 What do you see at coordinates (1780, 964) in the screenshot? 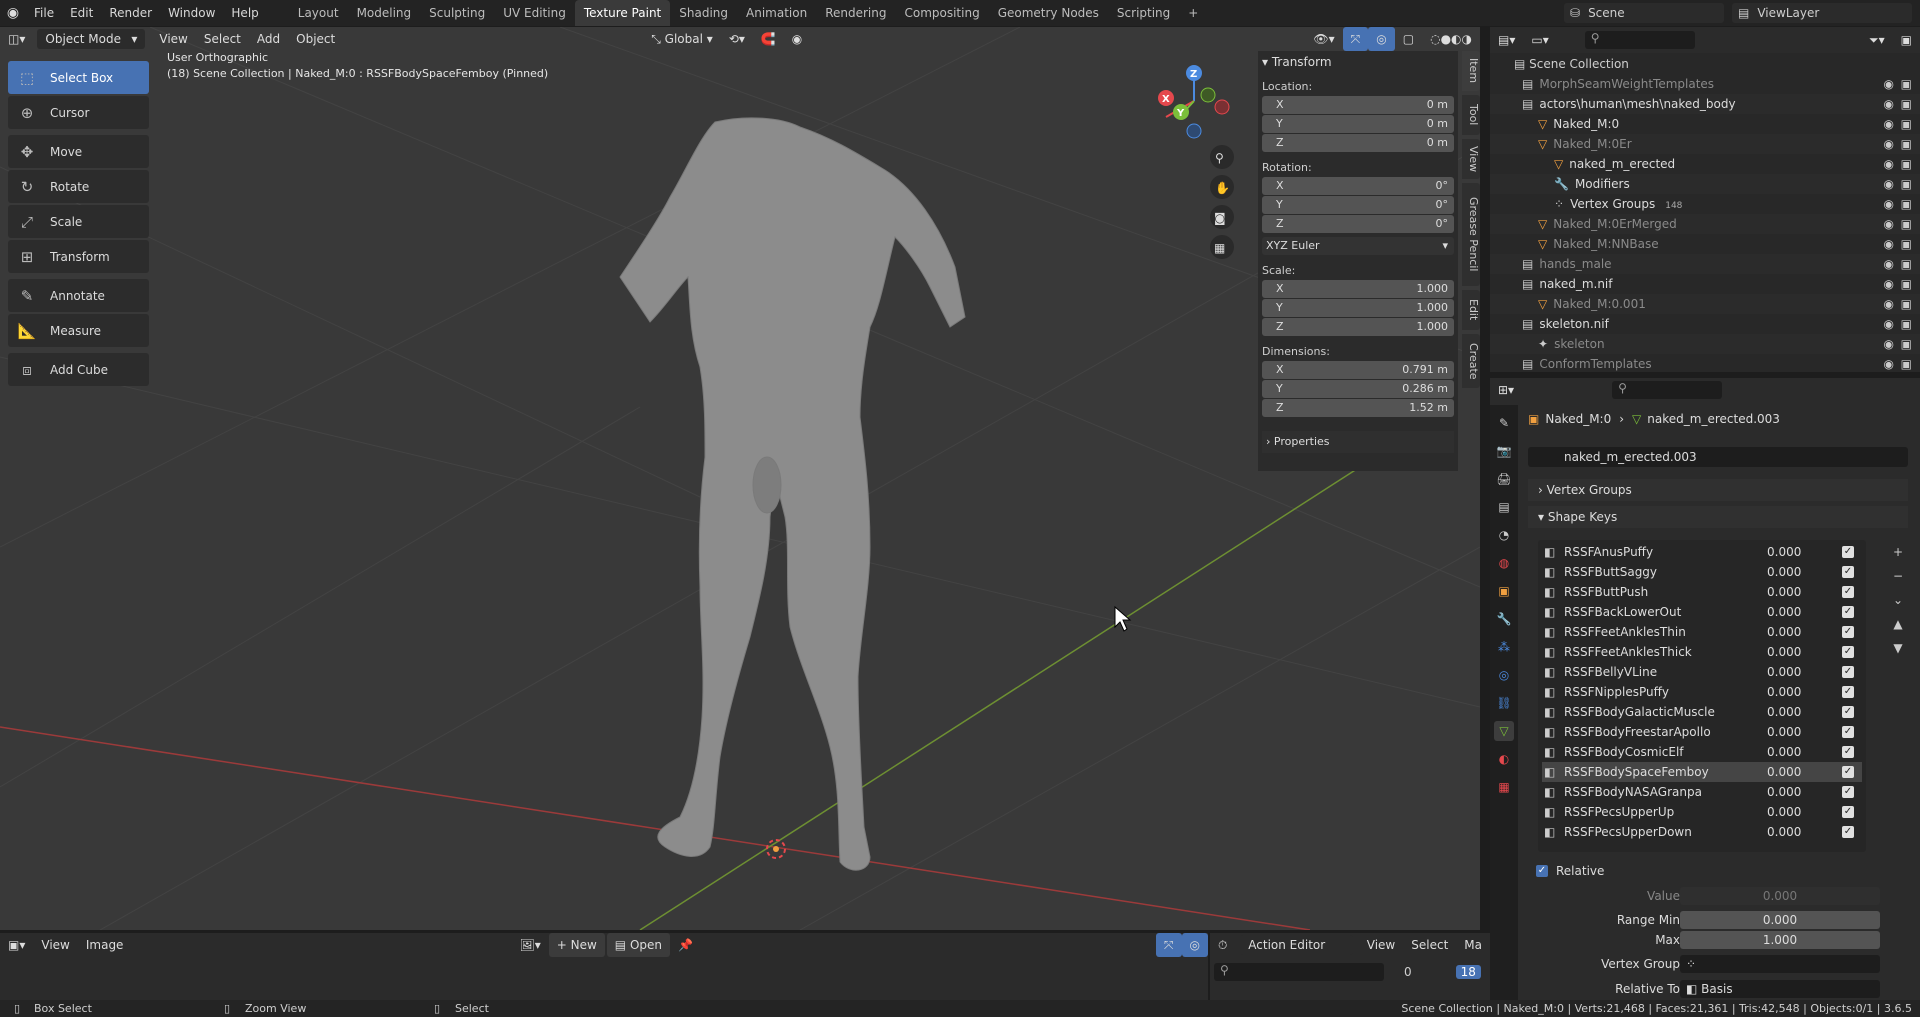
I see `vertex-group-field: ⁘` at bounding box center [1780, 964].